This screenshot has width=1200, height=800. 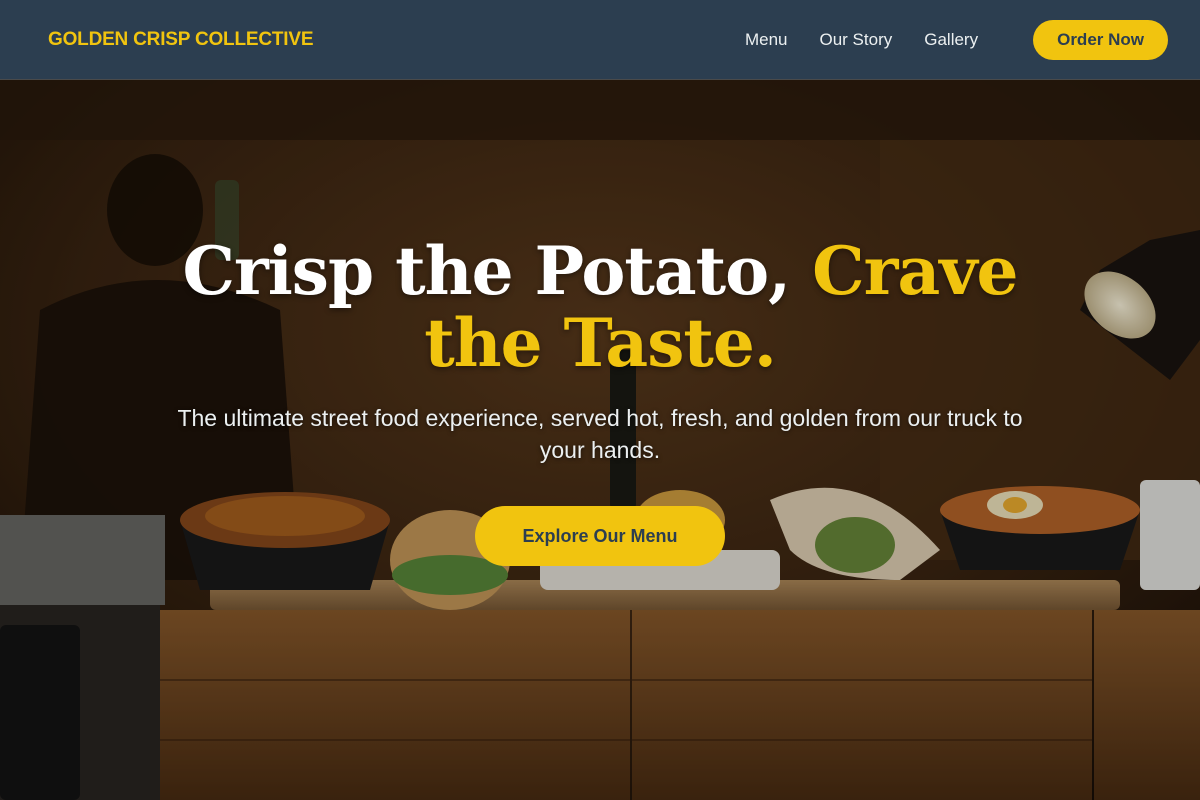 I want to click on brand-logo: GOLDEN CRISP COLLECTIVE, so click(x=180, y=40).